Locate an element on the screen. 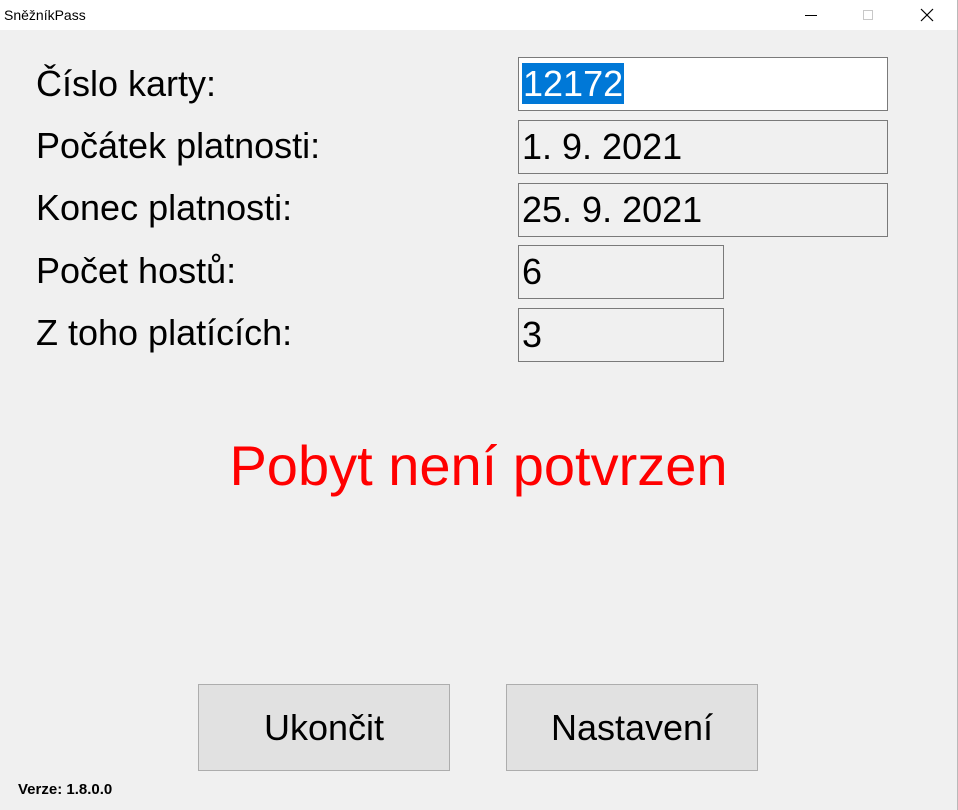 This screenshot has height=810, width=958. window-title: SněžníkPass is located at coordinates (45, 15).